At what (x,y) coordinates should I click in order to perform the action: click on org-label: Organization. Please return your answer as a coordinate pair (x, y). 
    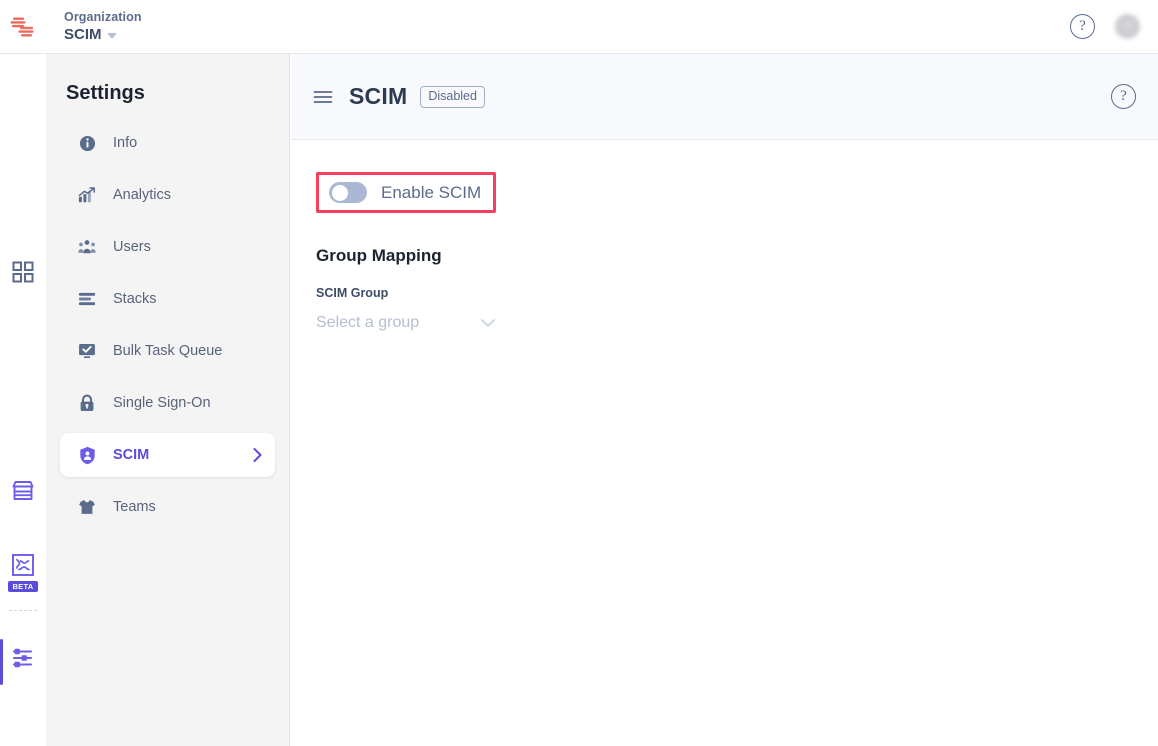
    Looking at the image, I should click on (103, 16).